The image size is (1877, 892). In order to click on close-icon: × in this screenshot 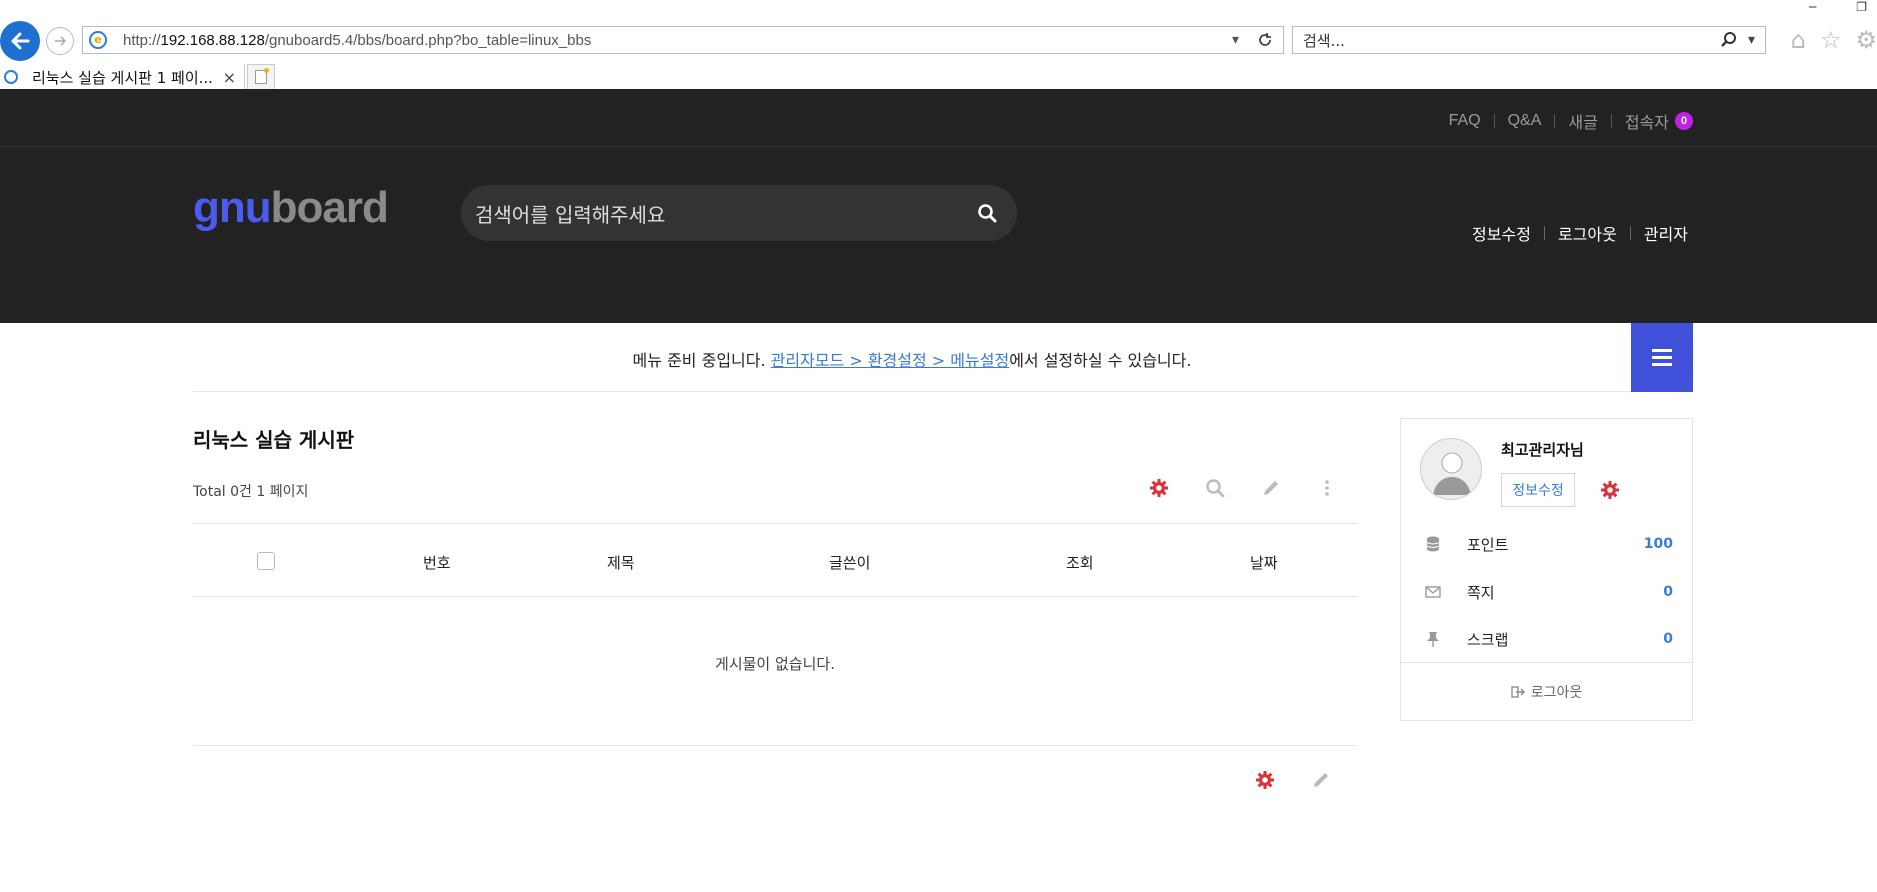, I will do `click(229, 77)`.